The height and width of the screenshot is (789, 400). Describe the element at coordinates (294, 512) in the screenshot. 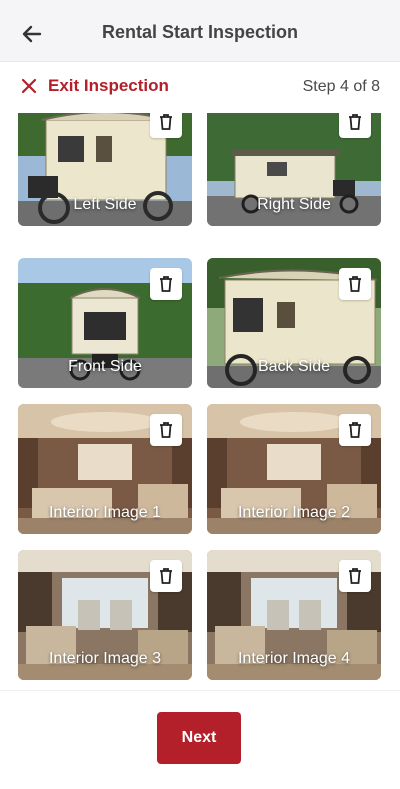

I see `photo-label: Interior Image 2` at that location.